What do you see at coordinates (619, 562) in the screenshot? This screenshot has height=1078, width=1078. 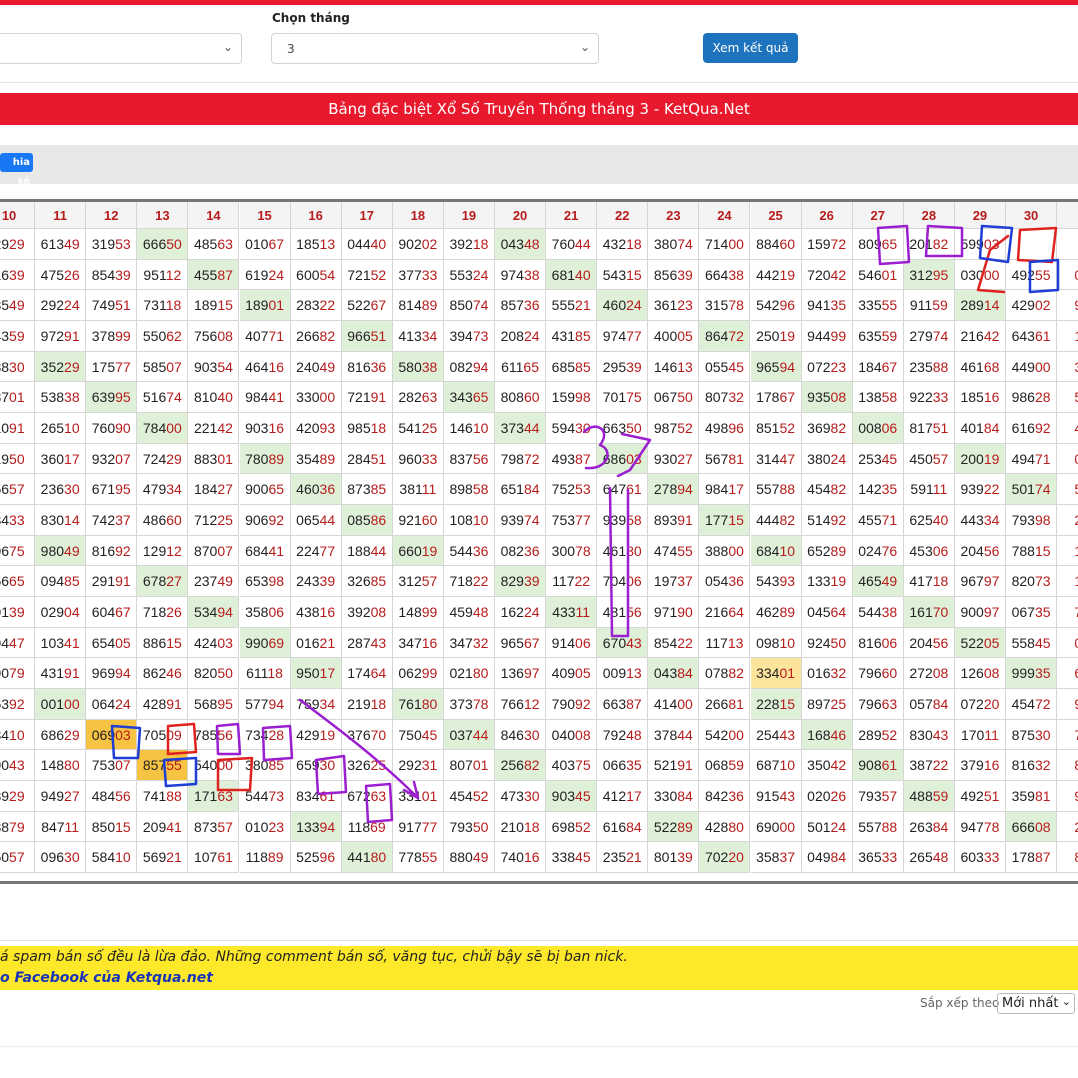 I see `ink-long-bracket` at bounding box center [619, 562].